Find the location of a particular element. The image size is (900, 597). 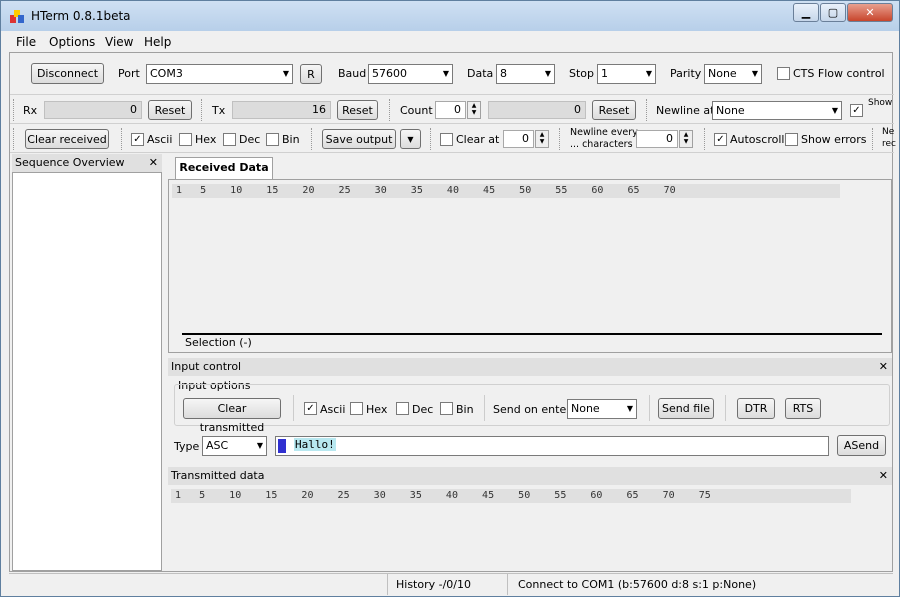

ascii-checkbox: ✓ is located at coordinates (137, 139).